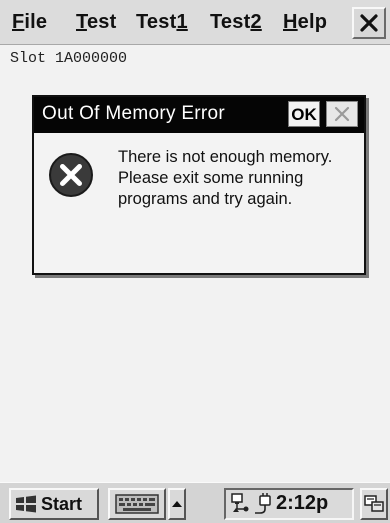  I want to click on error-x-icon, so click(71, 175).